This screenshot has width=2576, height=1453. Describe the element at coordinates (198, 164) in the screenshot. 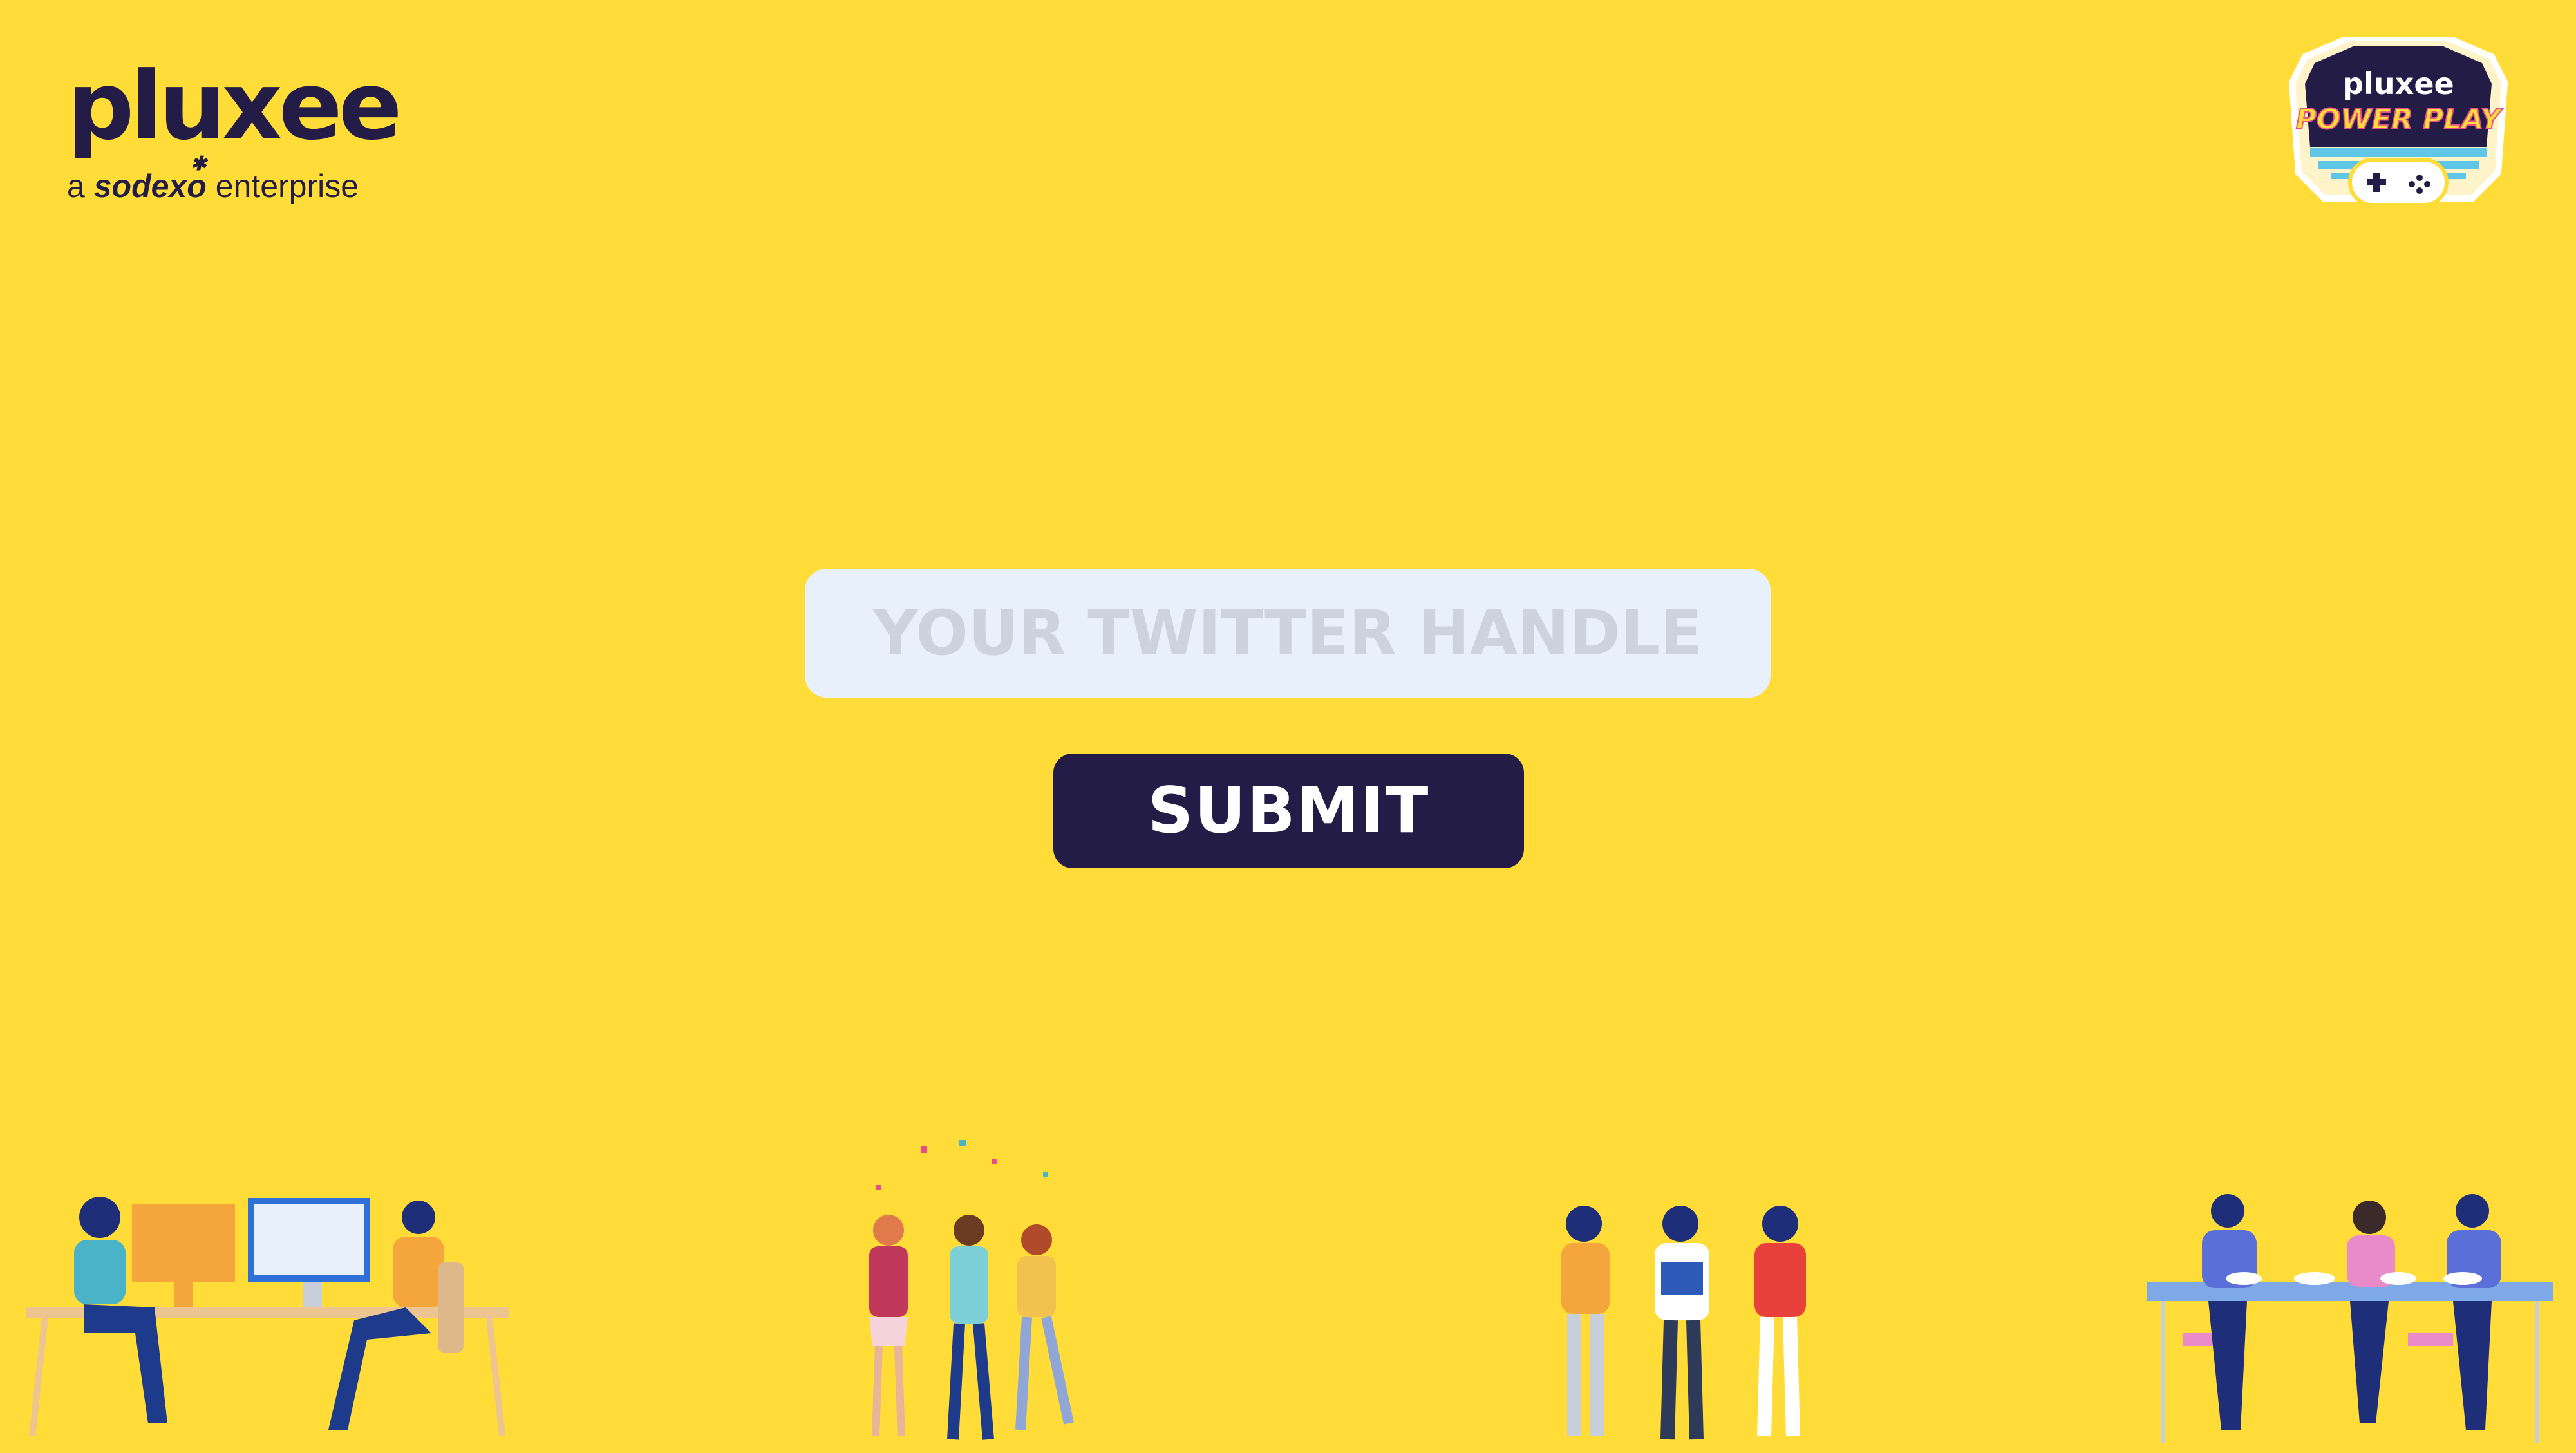

I see `sodexo-star-icon: ✱` at that location.